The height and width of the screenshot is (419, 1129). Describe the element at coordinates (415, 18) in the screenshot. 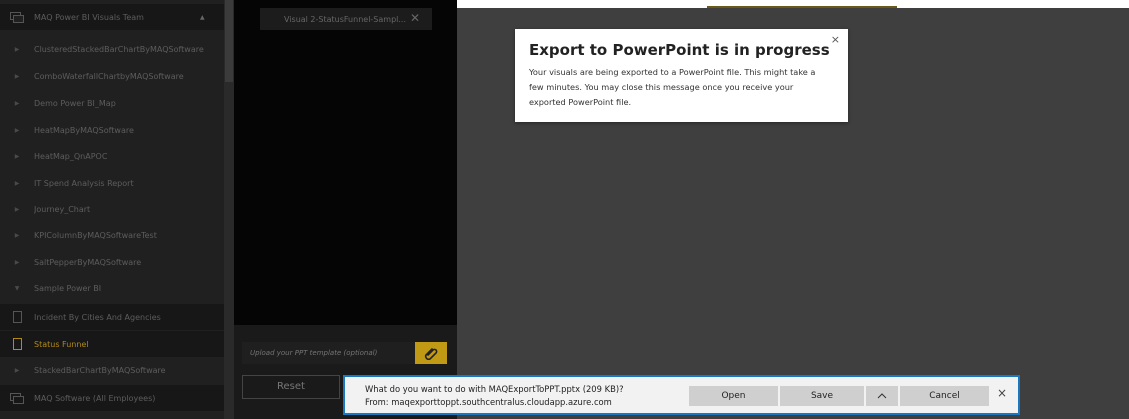

I see `remove-visual-icon: ✕` at that location.